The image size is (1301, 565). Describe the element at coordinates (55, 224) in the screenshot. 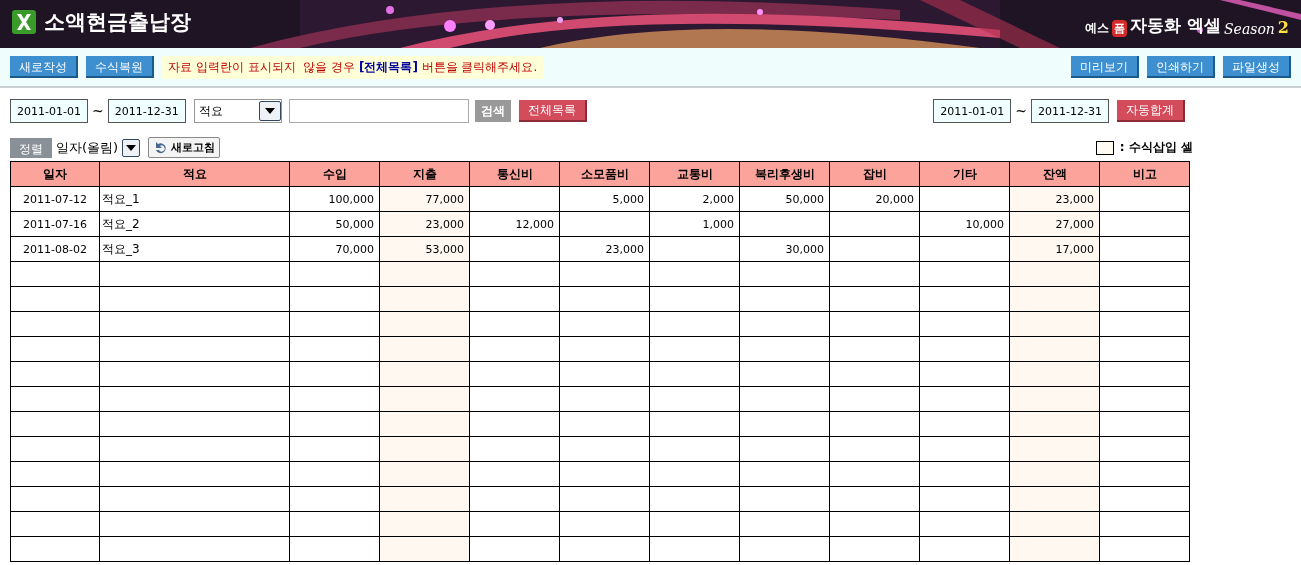

I see `table-cell: 2011-07-16` at that location.